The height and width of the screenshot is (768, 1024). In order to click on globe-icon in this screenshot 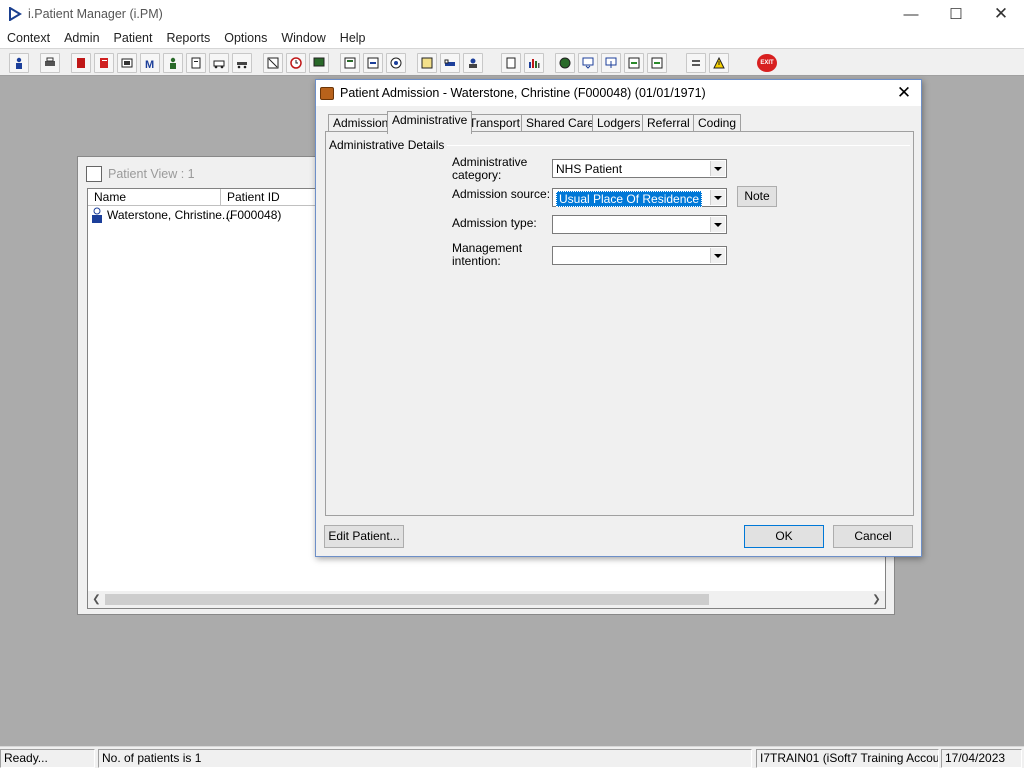, I will do `click(565, 63)`.